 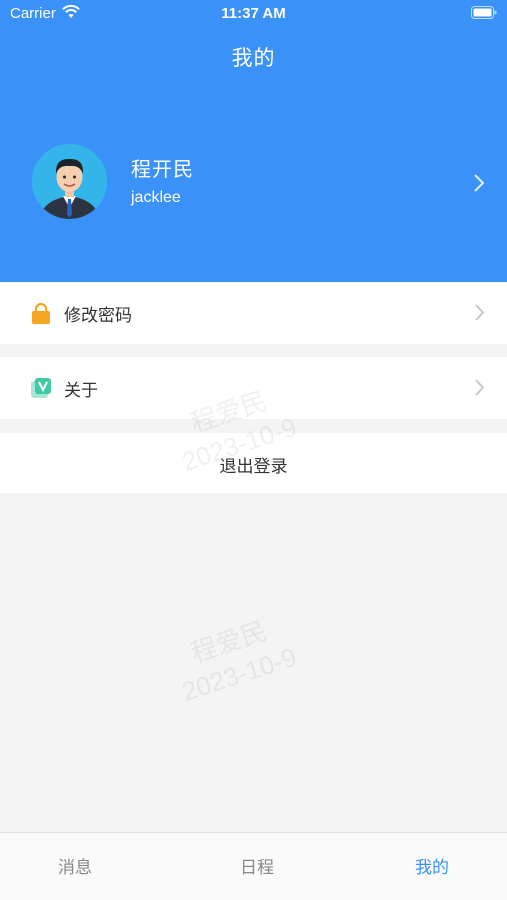 I want to click on avatar-person-icon, so click(x=69, y=181).